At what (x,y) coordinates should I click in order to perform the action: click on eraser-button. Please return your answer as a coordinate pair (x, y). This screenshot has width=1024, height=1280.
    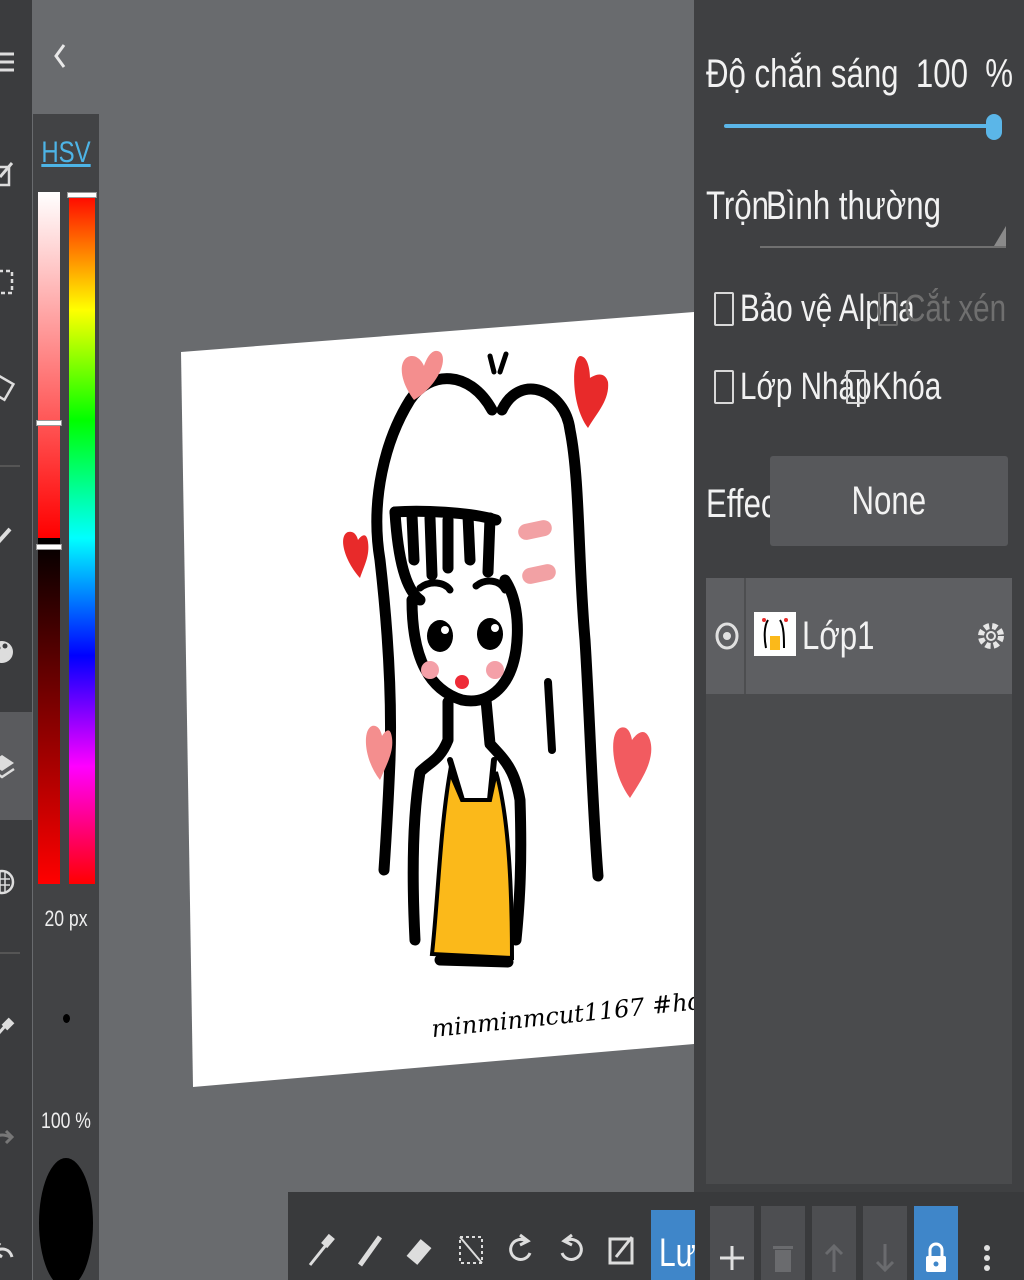
    Looking at the image, I should click on (421, 1236).